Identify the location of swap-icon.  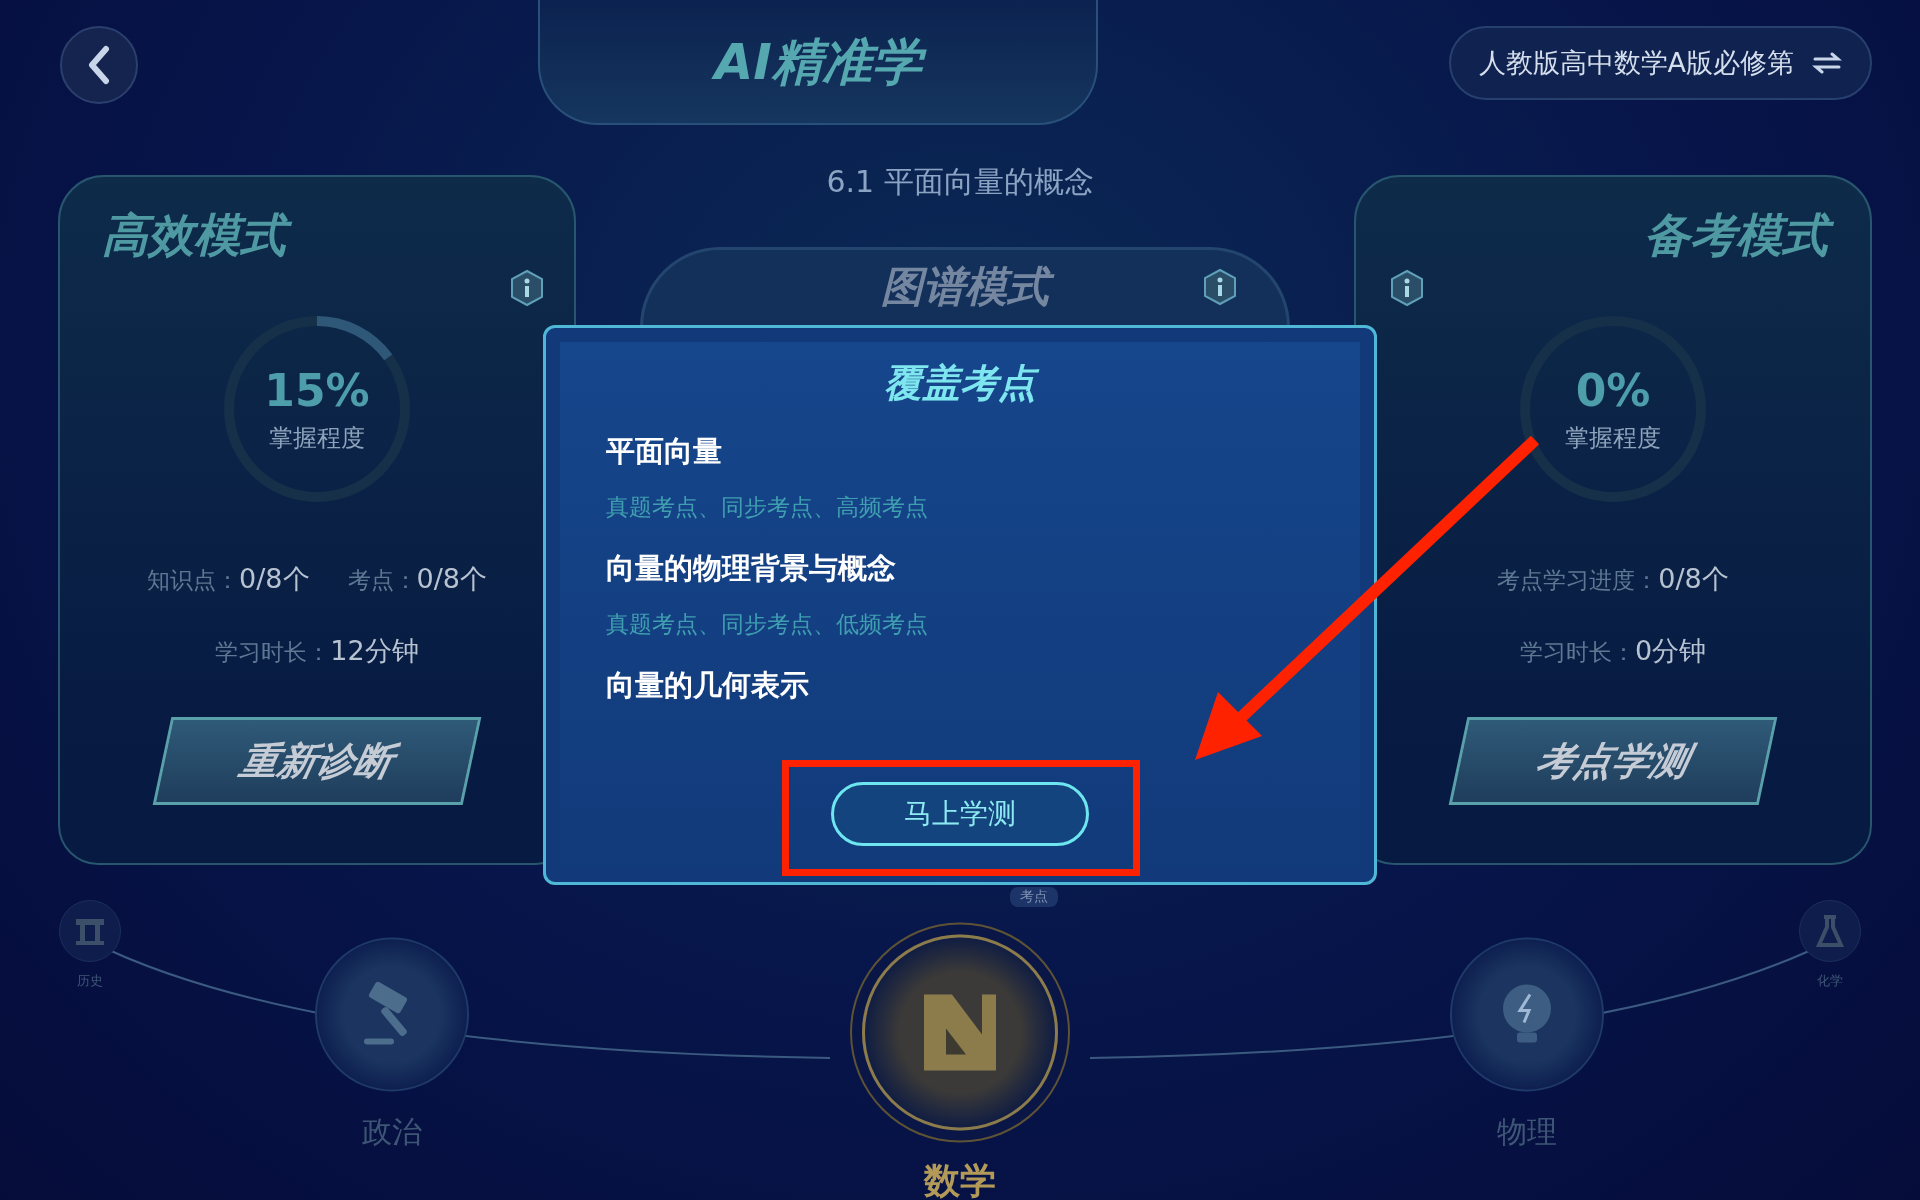
(1827, 63).